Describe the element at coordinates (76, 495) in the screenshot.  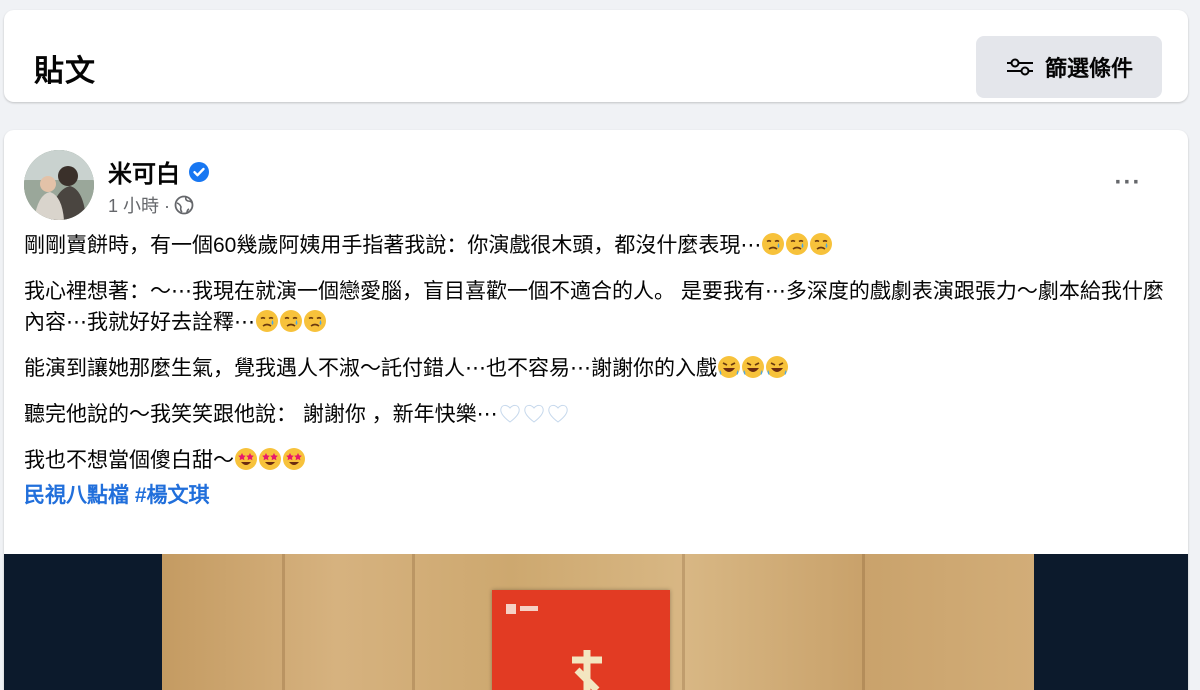
I see `hashtag-link: 民視八點檔` at that location.